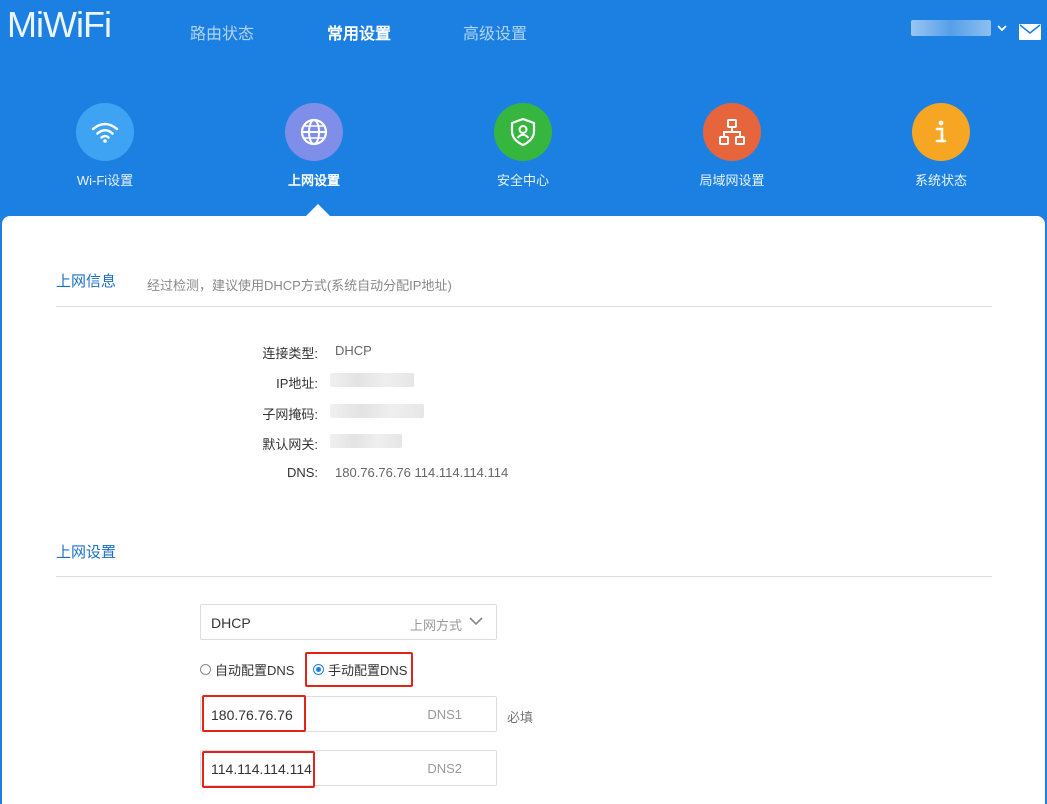 Image resolution: width=1047 pixels, height=804 pixels. What do you see at coordinates (299, 285) in the screenshot?
I see `section-hint: 经过检测，建议使用DHCP方式(系统自动分配IP地址)` at bounding box center [299, 285].